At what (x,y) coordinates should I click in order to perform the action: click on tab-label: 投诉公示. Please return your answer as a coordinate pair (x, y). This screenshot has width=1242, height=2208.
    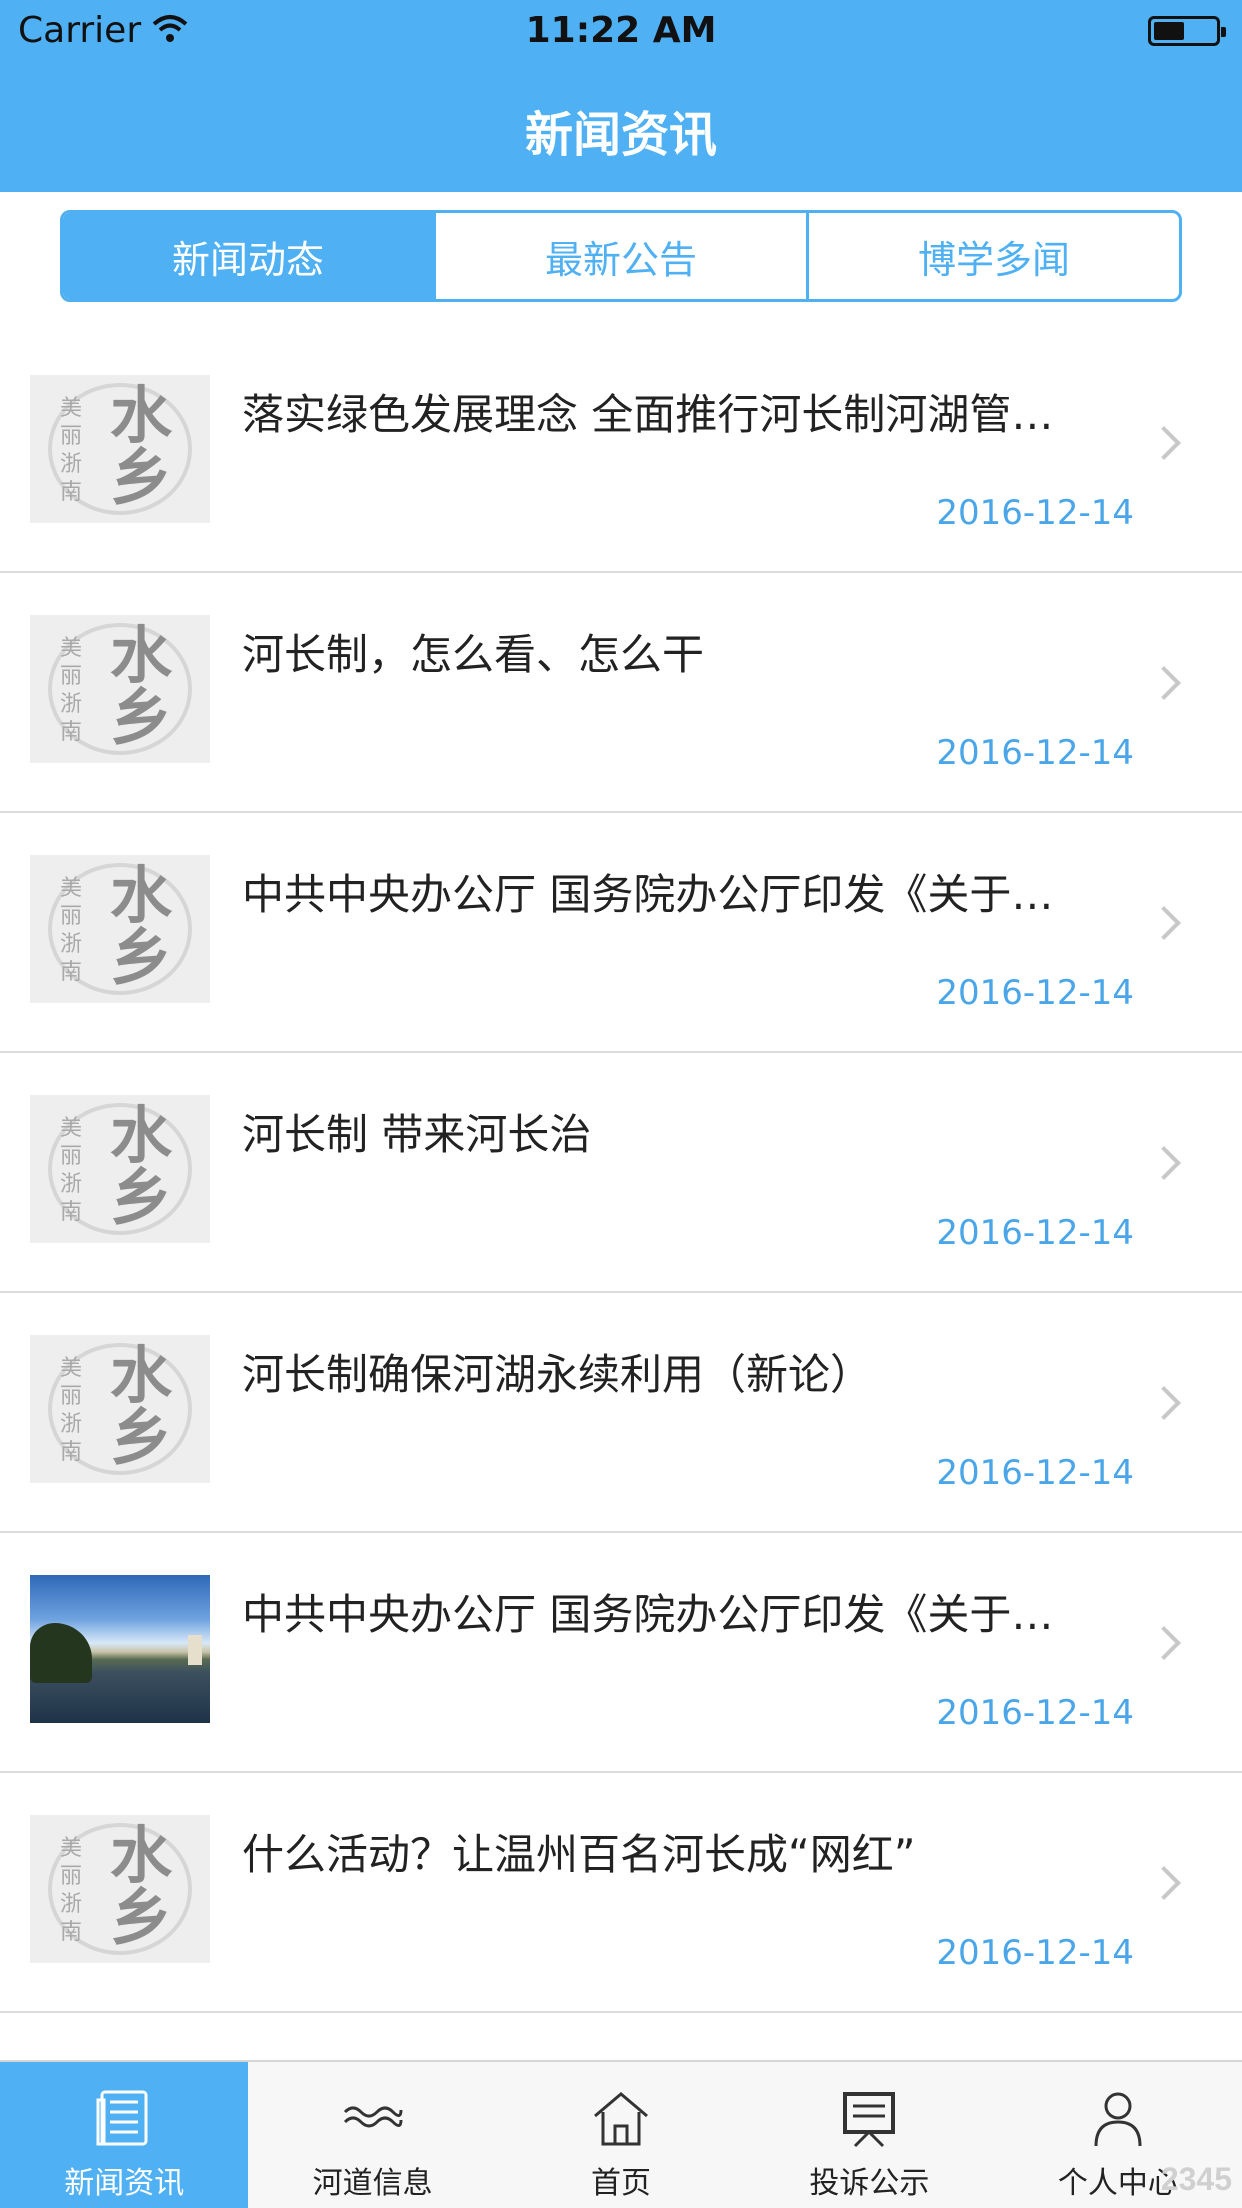
    Looking at the image, I should click on (869, 2183).